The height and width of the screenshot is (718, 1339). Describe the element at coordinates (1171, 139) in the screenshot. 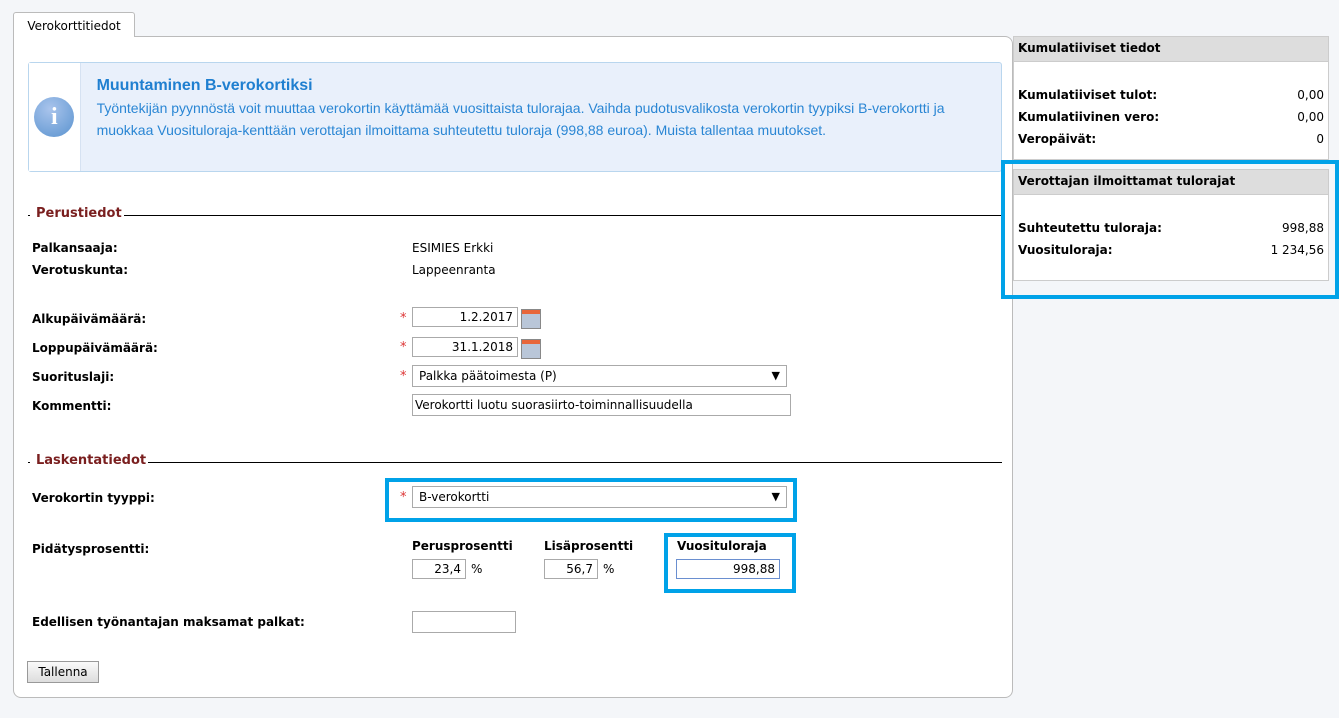

I see `list-item: Veropäivät: 0` at that location.